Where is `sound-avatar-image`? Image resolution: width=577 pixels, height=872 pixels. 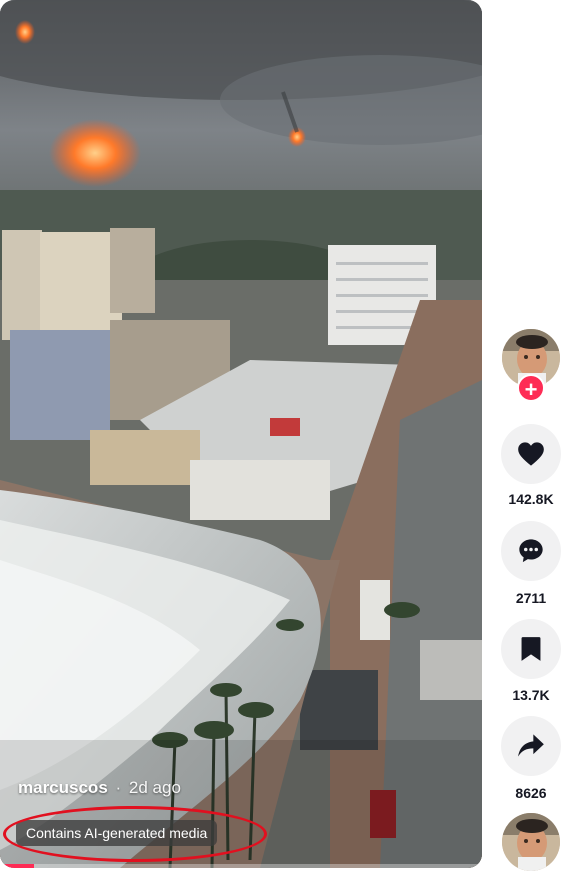
sound-avatar-image is located at coordinates (531, 842).